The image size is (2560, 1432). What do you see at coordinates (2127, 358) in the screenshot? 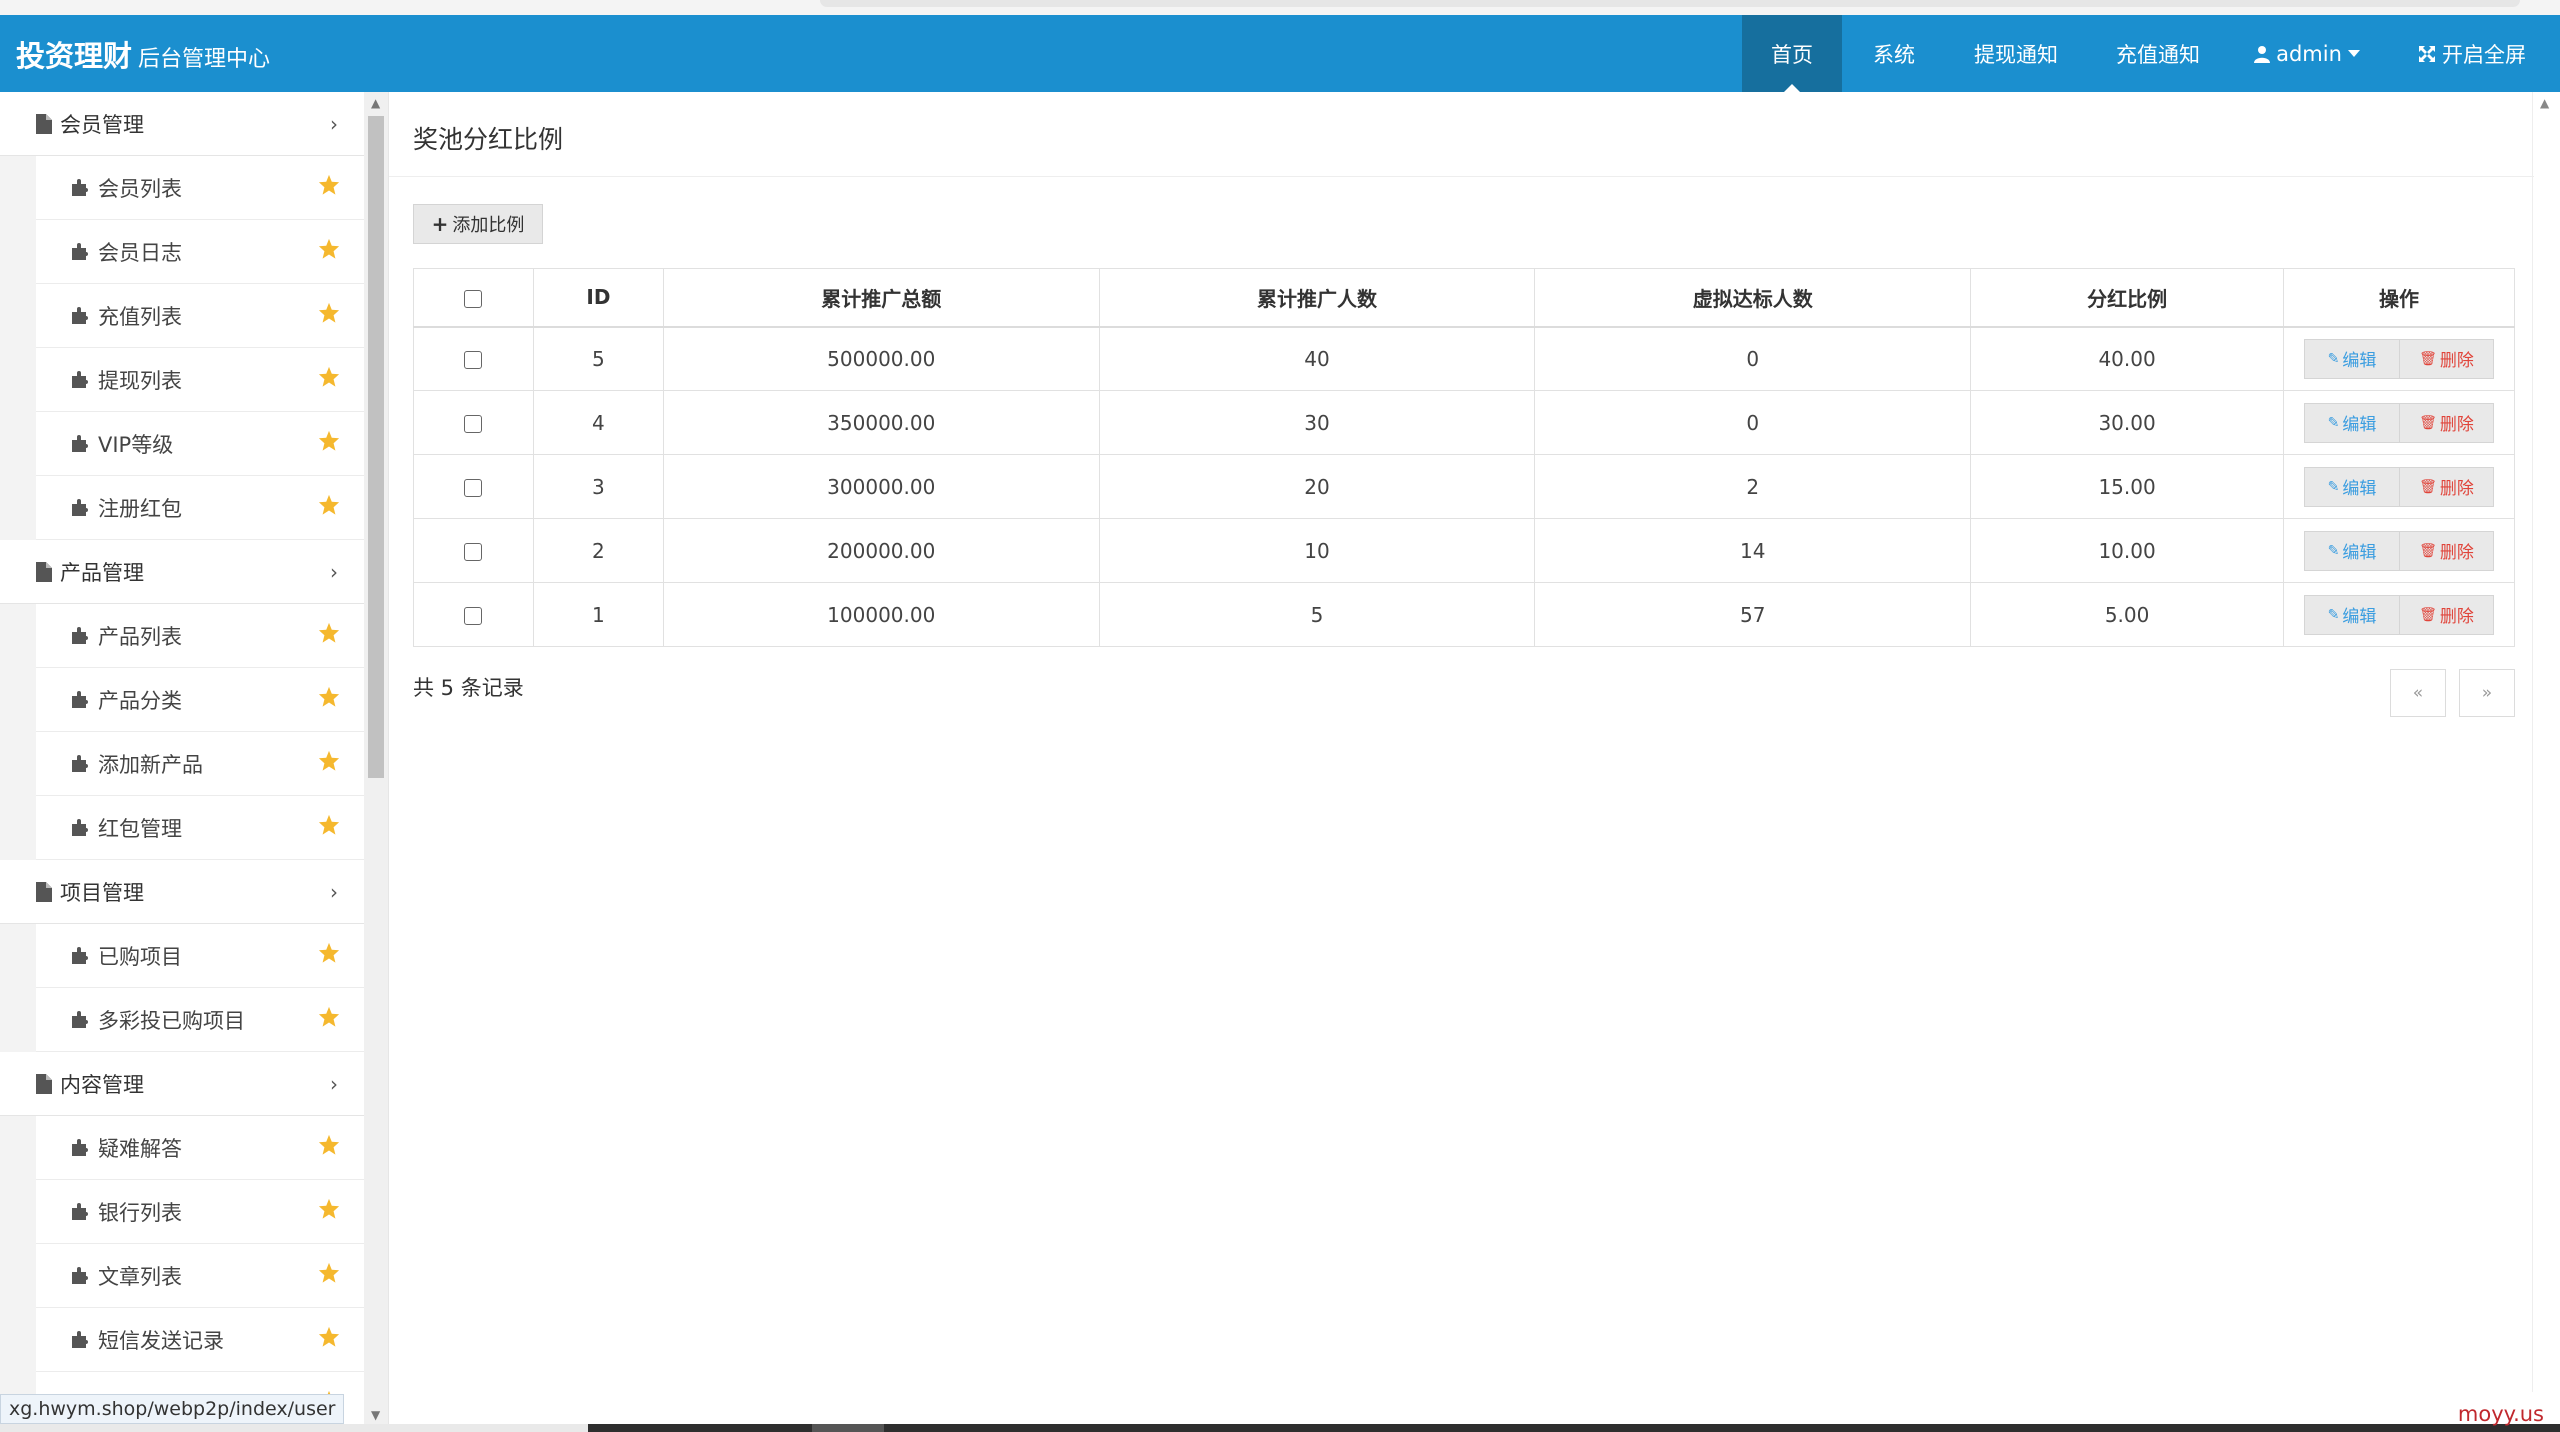
I see `cell-ratio: 40.00` at bounding box center [2127, 358].